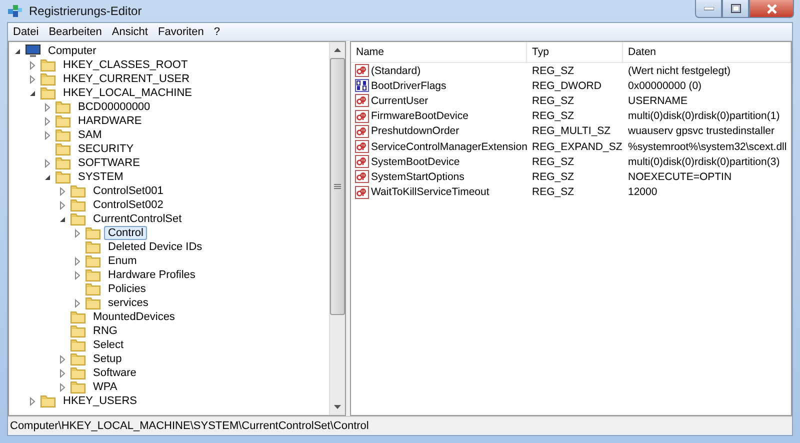  I want to click on close-button, so click(771, 9).